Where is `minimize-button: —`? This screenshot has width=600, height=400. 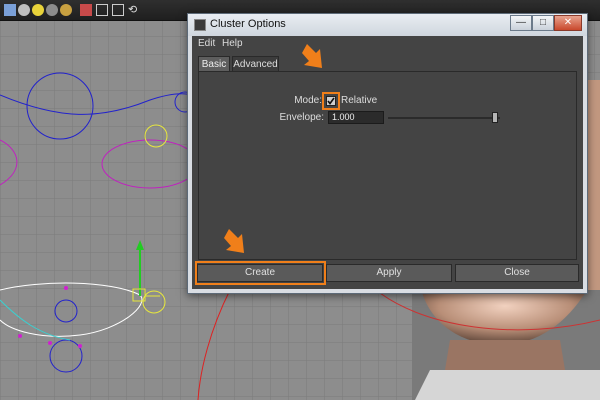 minimize-button: — is located at coordinates (521, 23).